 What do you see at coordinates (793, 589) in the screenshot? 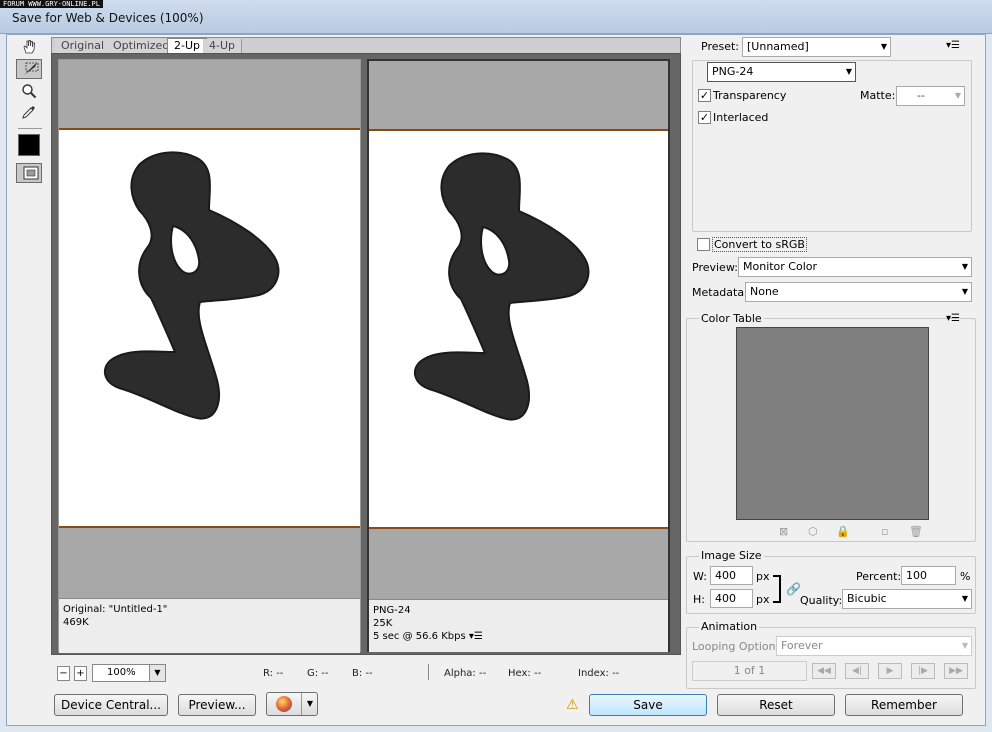
I see `link-icon: 🔗` at bounding box center [793, 589].